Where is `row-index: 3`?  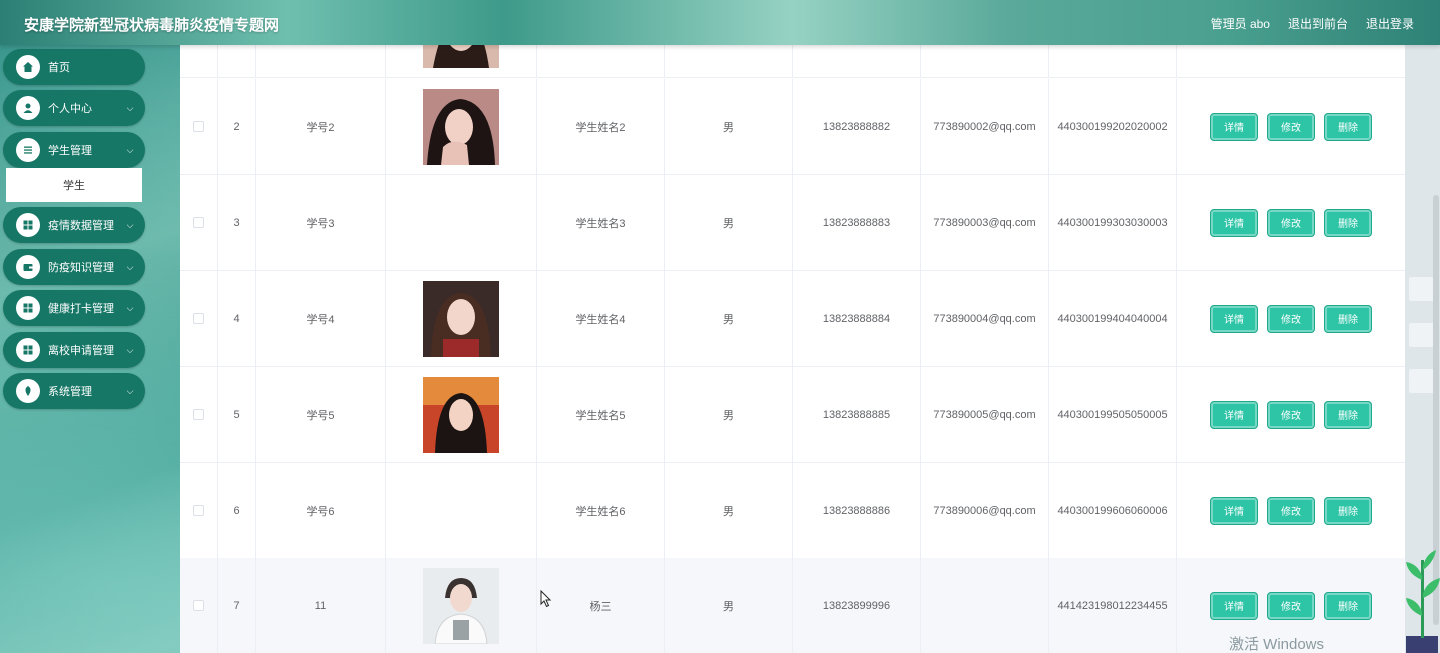 row-index: 3 is located at coordinates (237, 222).